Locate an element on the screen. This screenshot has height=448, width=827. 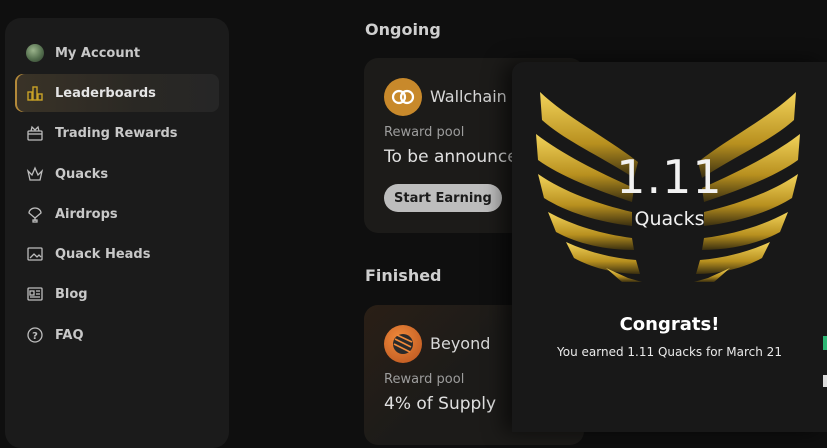
sidebar-item-leaderboards: Leaderboards is located at coordinates (117, 93).